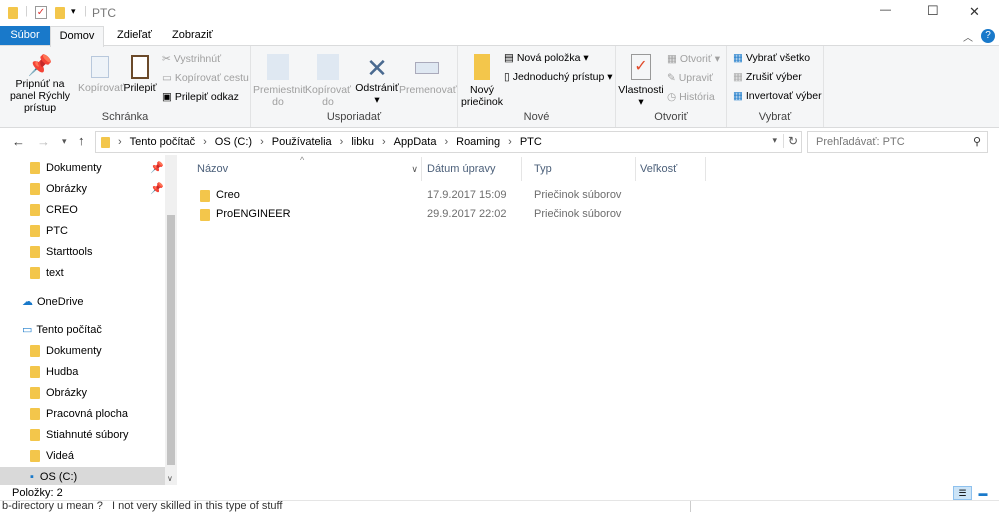 The width and height of the screenshot is (999, 512). What do you see at coordinates (988, 36) in the screenshot?
I see `help-icon: ?` at bounding box center [988, 36].